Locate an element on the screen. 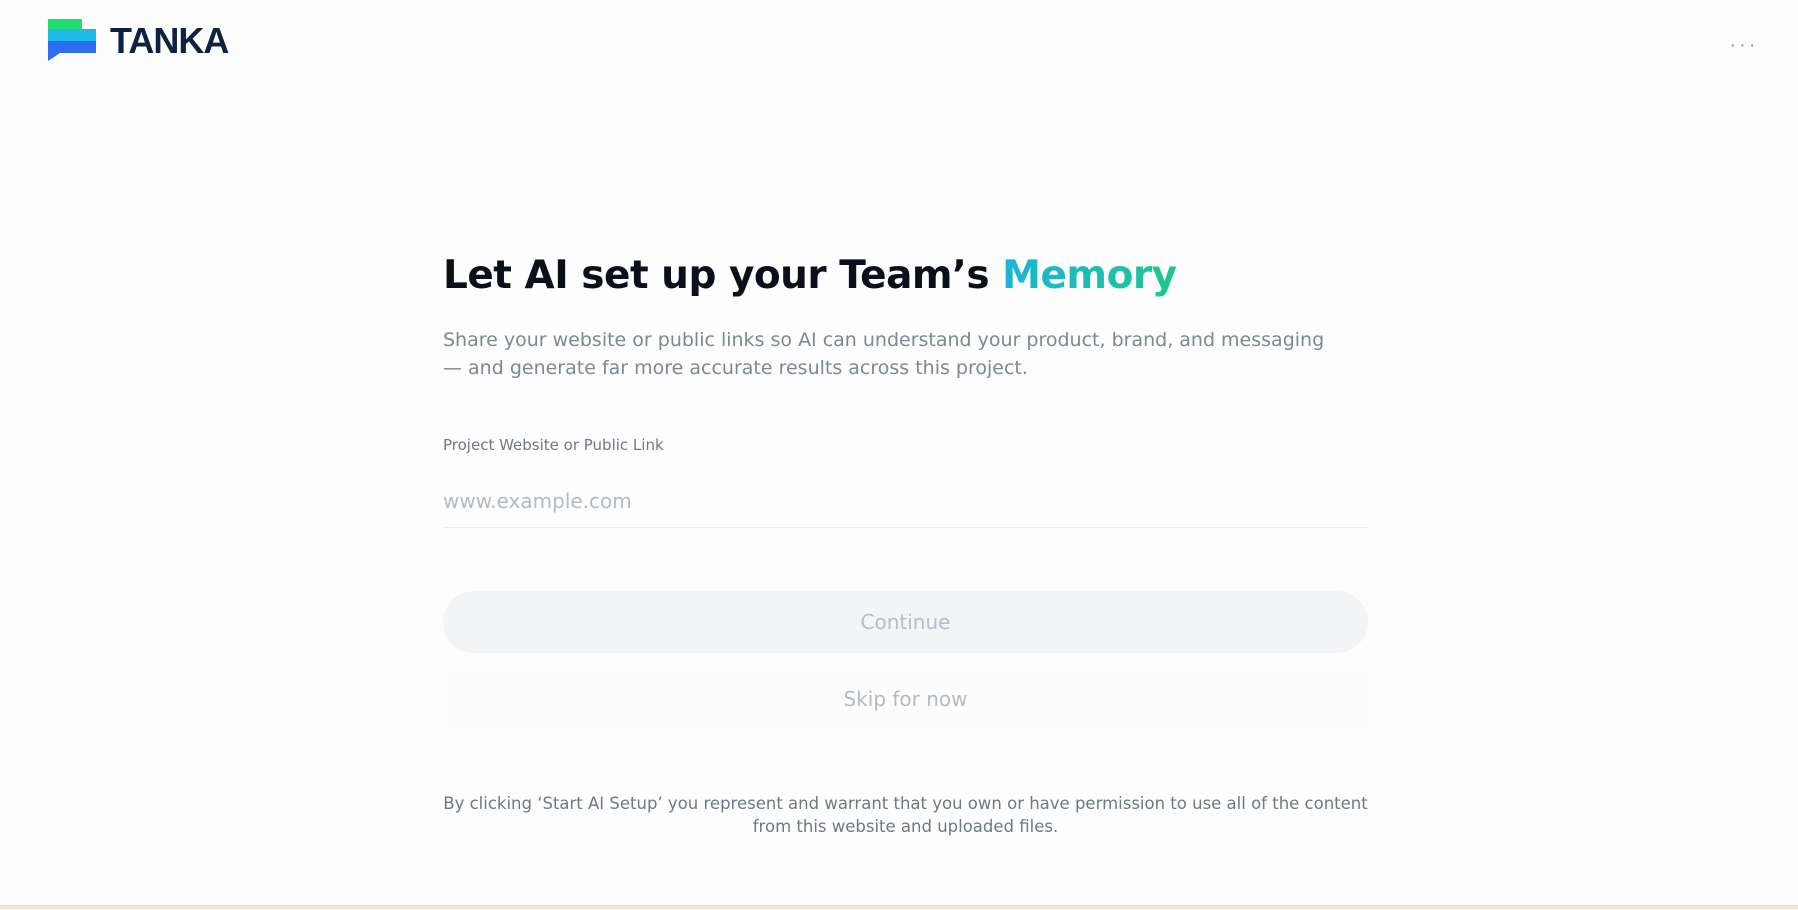  page-title-accent: Memory is located at coordinates (1089, 275).